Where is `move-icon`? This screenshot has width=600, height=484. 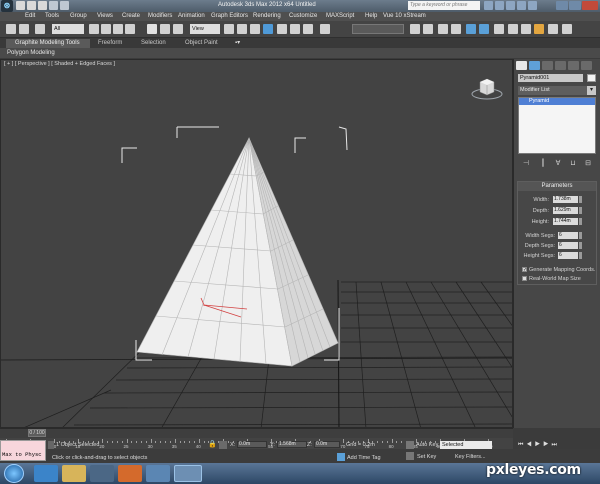
move-icon is located at coordinates (152, 29).